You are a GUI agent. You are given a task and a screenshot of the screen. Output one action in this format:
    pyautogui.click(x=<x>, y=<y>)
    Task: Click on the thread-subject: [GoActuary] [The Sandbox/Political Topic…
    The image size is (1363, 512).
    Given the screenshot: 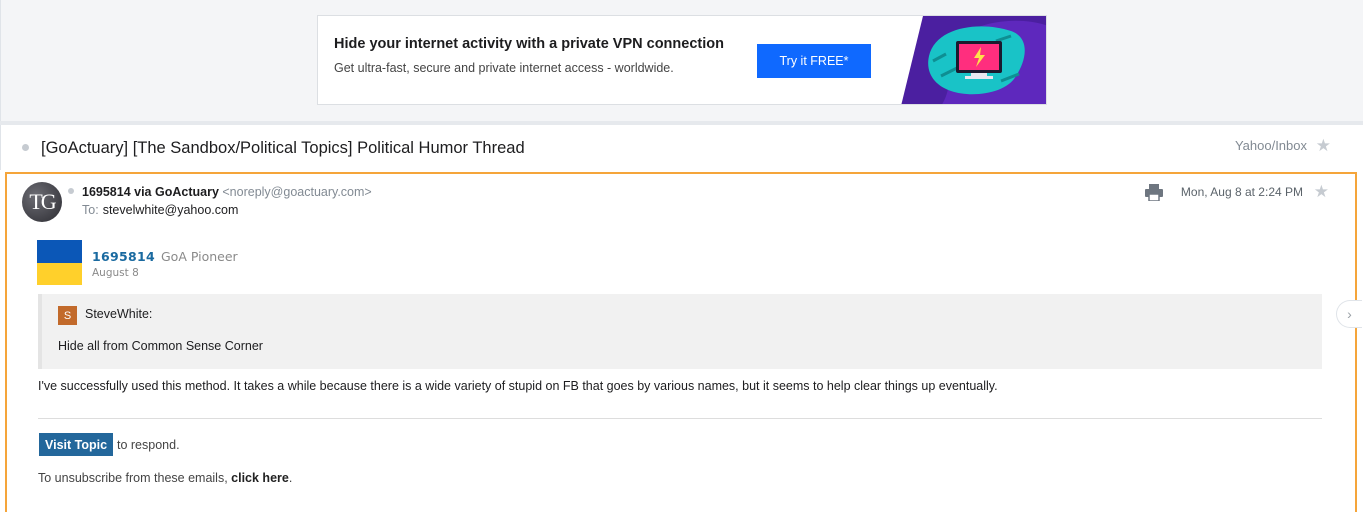 What is the action you would take?
    pyautogui.click(x=283, y=148)
    